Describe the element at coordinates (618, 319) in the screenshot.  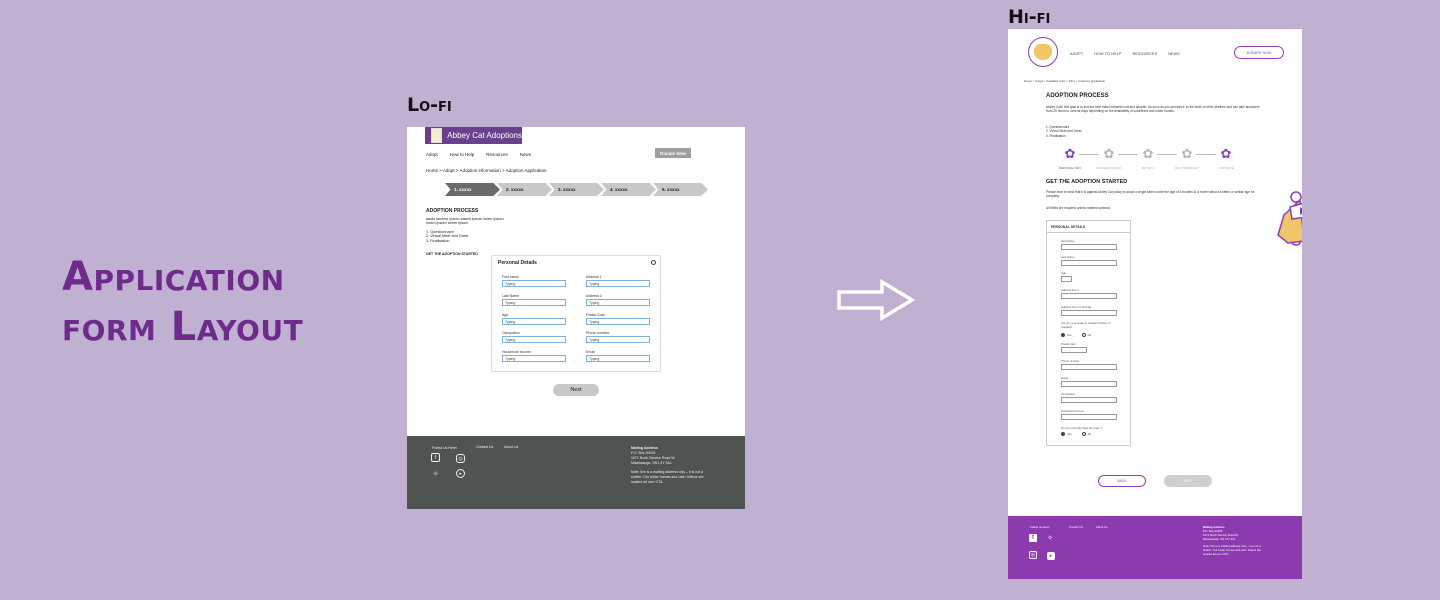
I see `field-postal-code: Postal Code Typing` at that location.